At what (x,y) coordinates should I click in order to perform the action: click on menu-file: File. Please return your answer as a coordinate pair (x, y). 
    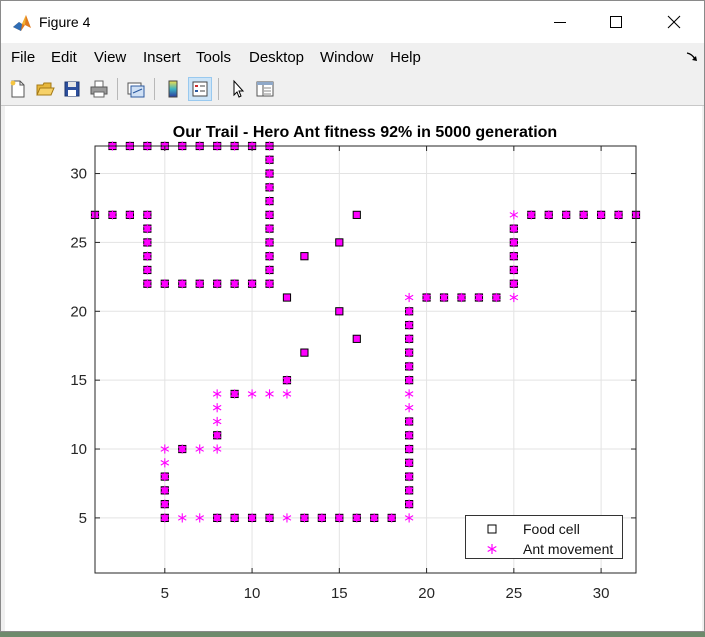
    Looking at the image, I should click on (23, 57).